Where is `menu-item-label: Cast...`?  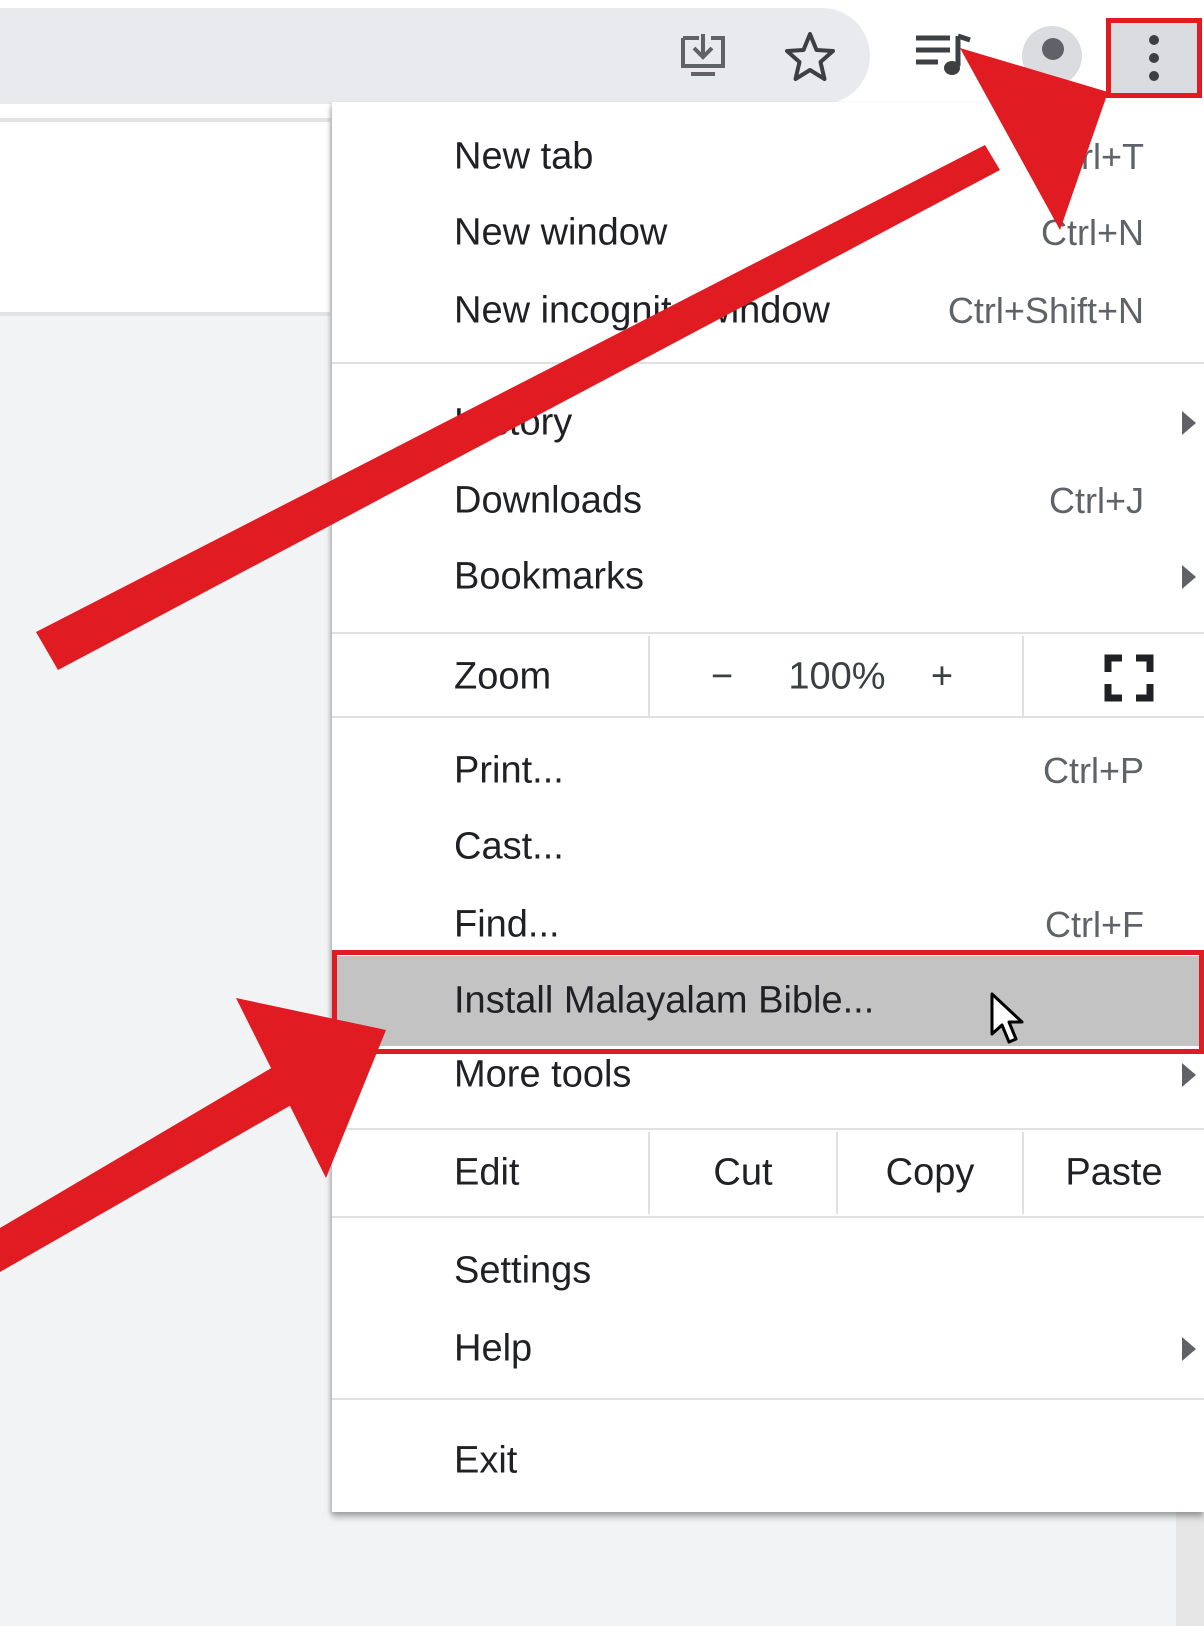 menu-item-label: Cast... is located at coordinates (509, 846).